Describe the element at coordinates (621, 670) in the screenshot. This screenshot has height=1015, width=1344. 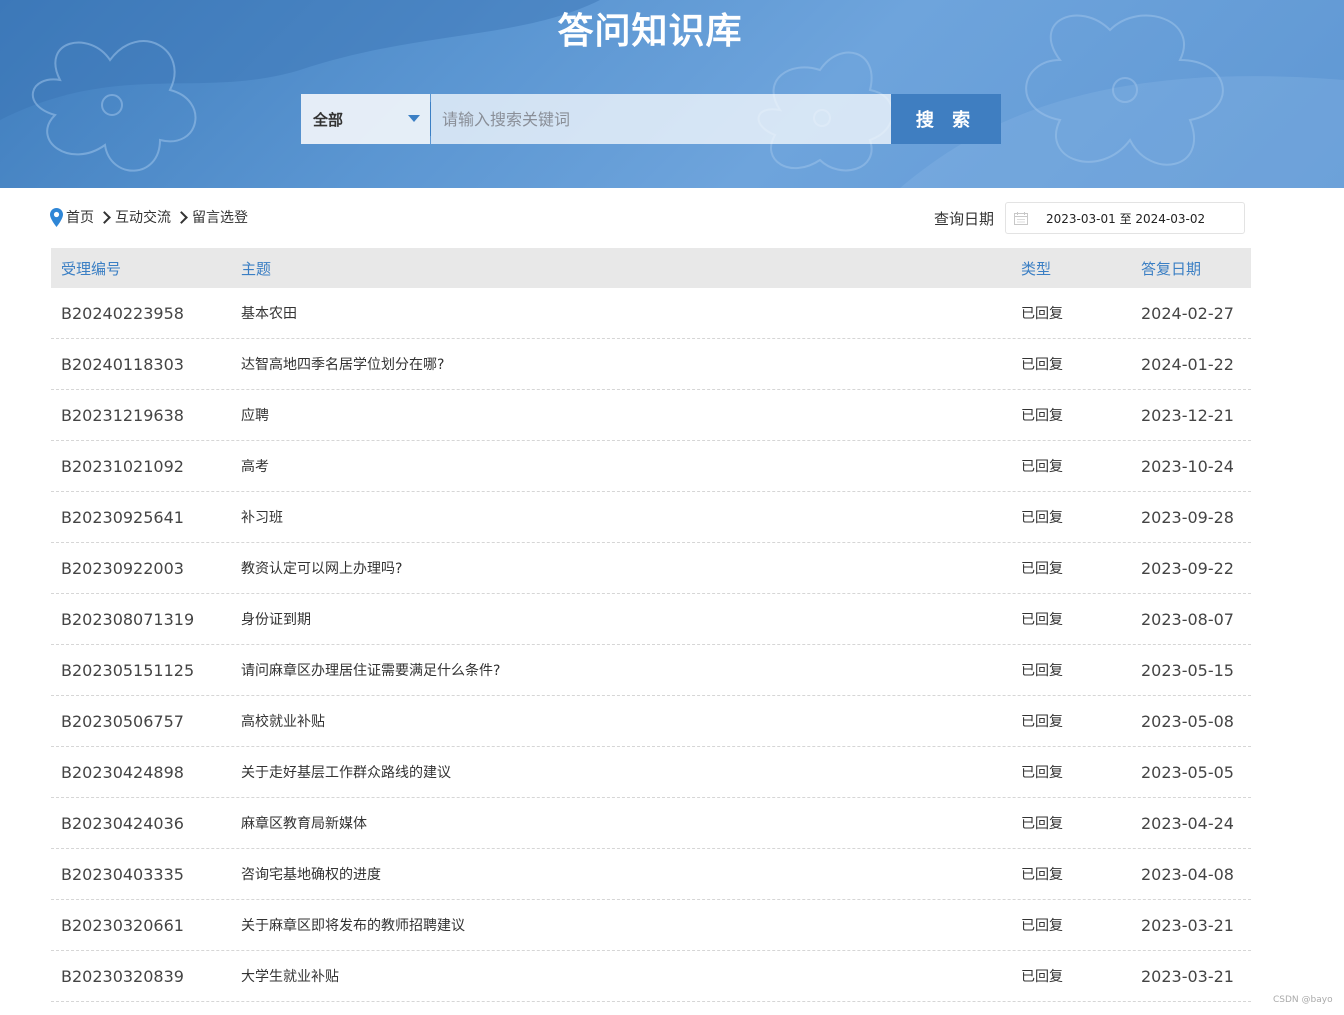
I see `row-subject-cell: 请问麻章区办理居住证需要满足什么条件?` at that location.